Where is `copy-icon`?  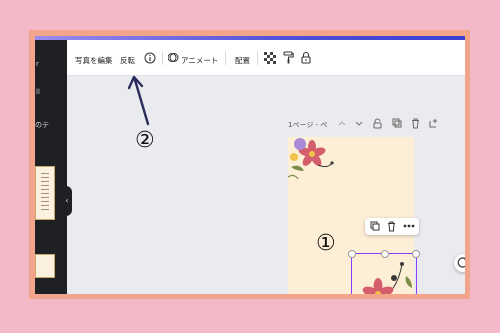 copy-icon is located at coordinates (375, 226).